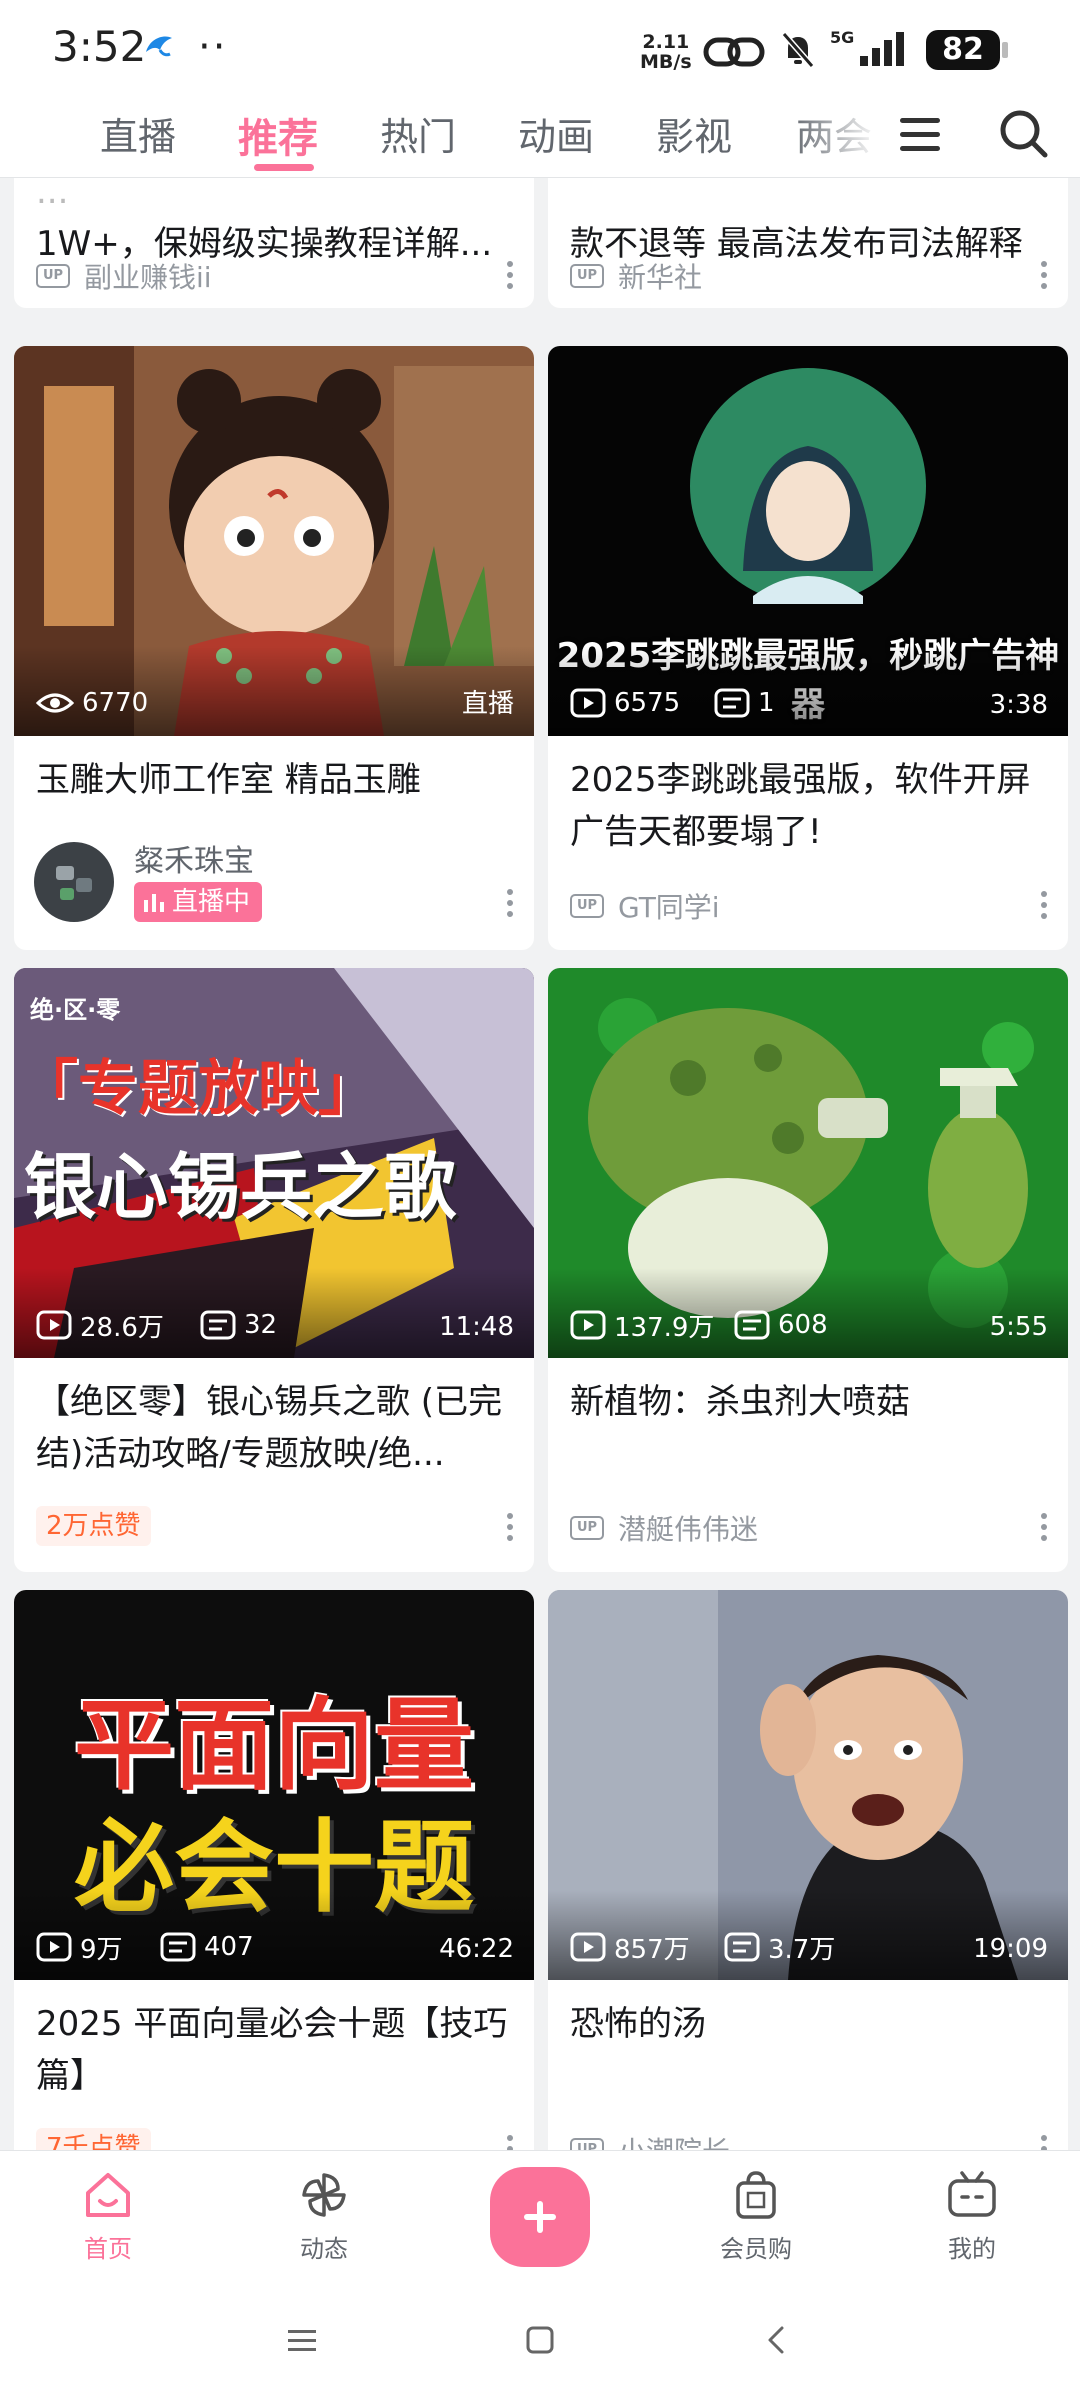 Image resolution: width=1080 pixels, height=2400 pixels. What do you see at coordinates (476, 1327) in the screenshot?
I see `video-duration: 11:48` at bounding box center [476, 1327].